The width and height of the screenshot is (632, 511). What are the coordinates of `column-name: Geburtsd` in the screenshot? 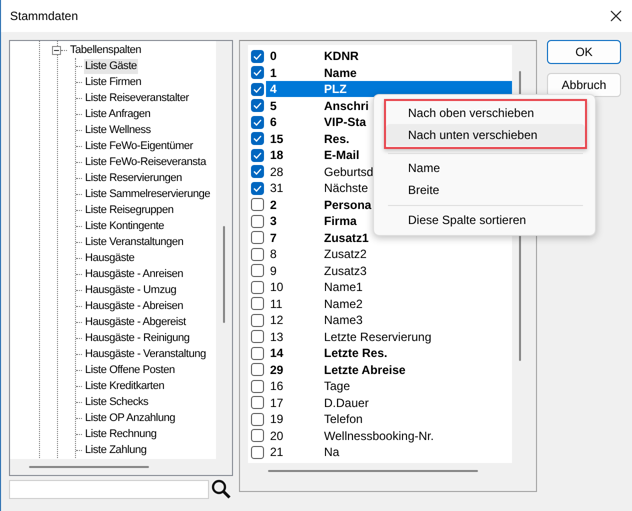 It's located at (349, 171).